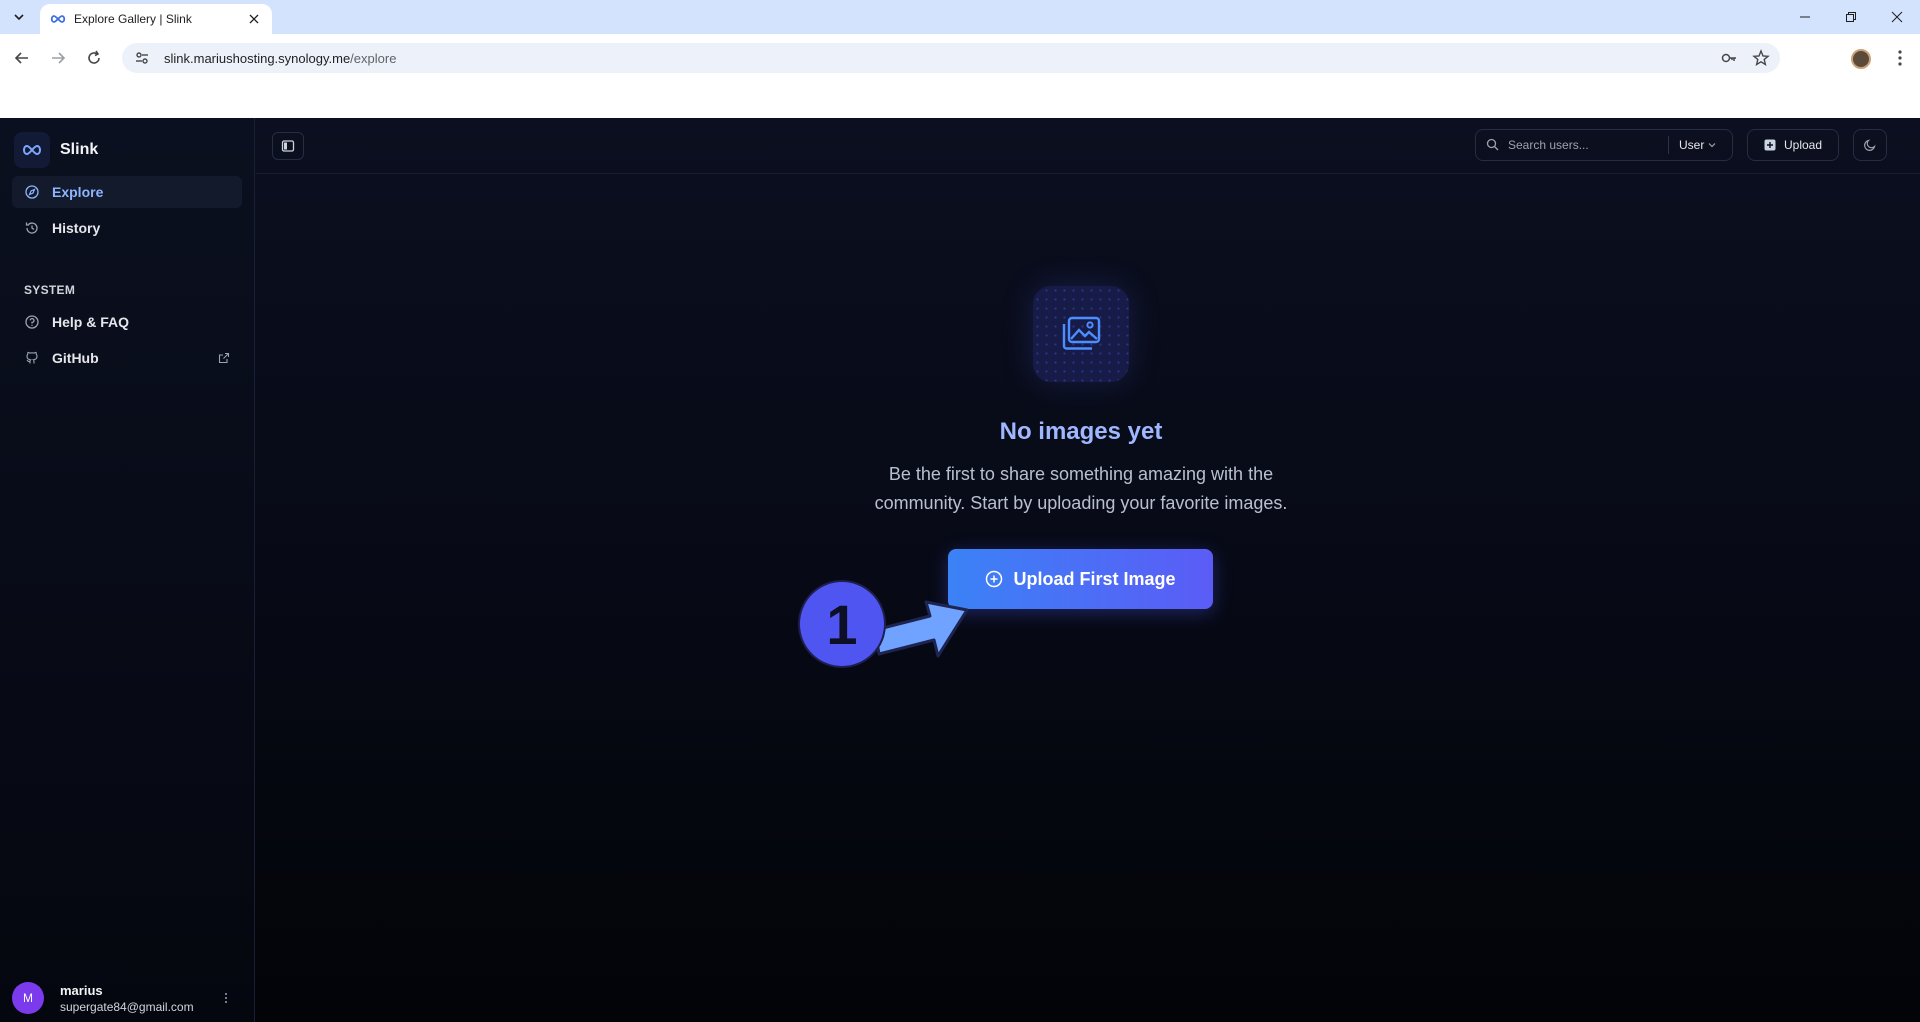  Describe the element at coordinates (254, 19) in the screenshot. I see `tab-close-icon` at that location.